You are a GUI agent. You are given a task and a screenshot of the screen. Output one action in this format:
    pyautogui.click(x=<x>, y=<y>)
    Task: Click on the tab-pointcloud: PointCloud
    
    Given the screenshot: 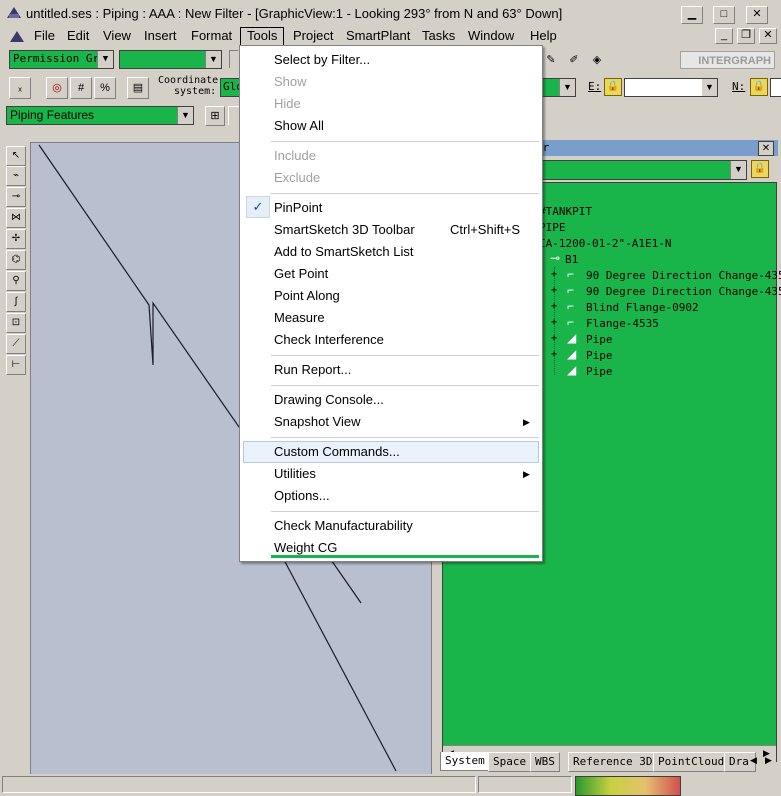 What is the action you would take?
    pyautogui.click(x=691, y=762)
    